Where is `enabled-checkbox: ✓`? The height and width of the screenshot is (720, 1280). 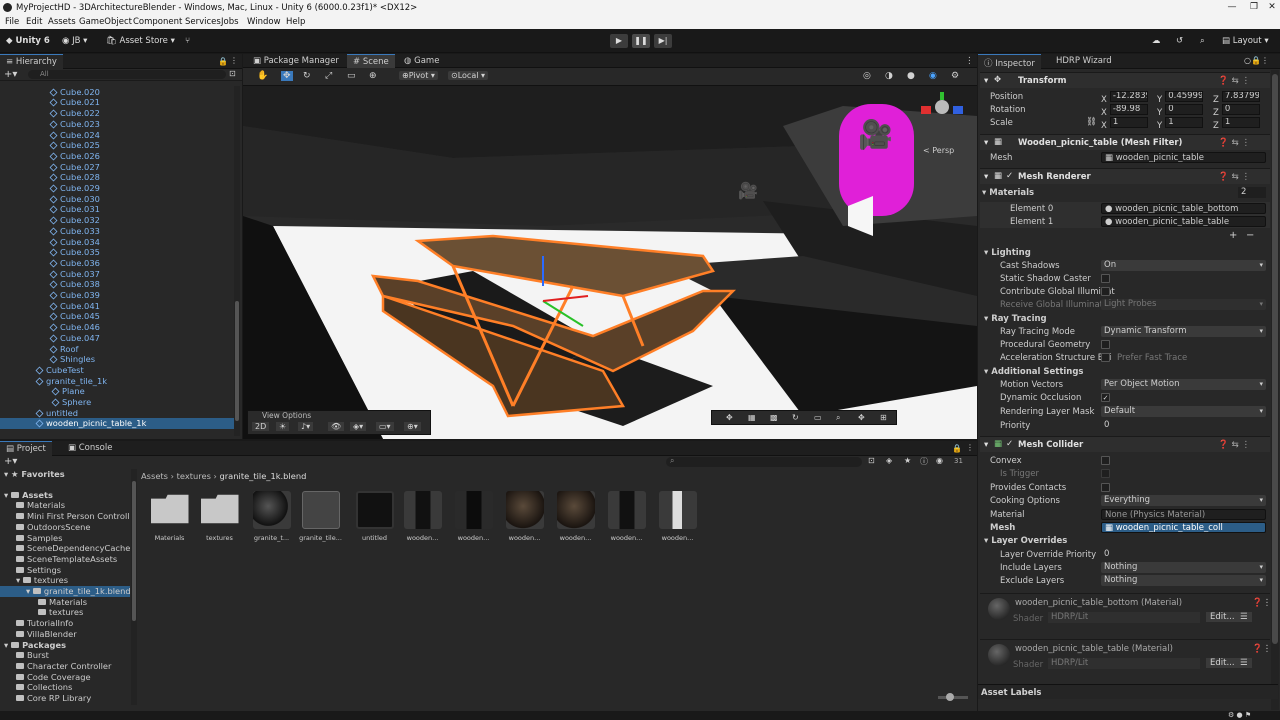 enabled-checkbox: ✓ is located at coordinates (1009, 444).